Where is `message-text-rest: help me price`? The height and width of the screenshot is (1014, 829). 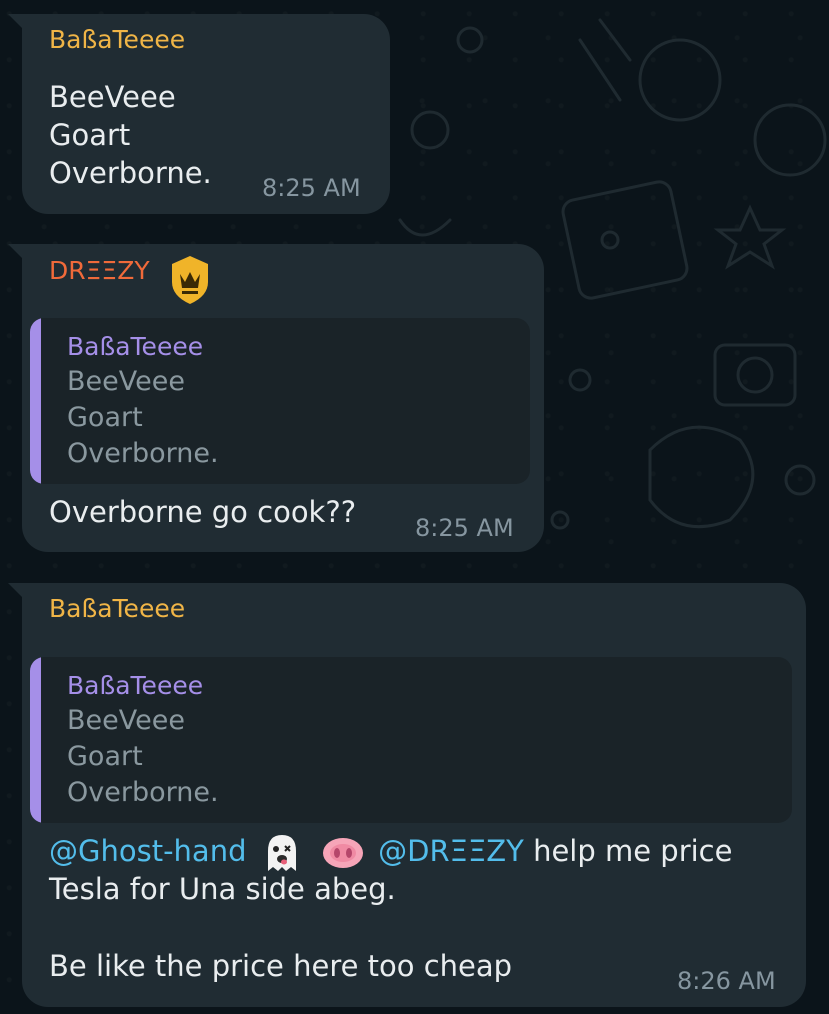 message-text-rest: help me price is located at coordinates (628, 851).